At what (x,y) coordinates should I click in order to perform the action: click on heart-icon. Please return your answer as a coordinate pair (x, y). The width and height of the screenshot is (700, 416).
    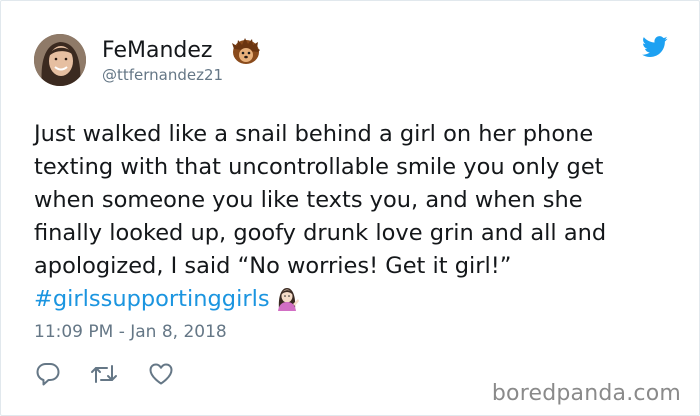
    Looking at the image, I should click on (161, 374).